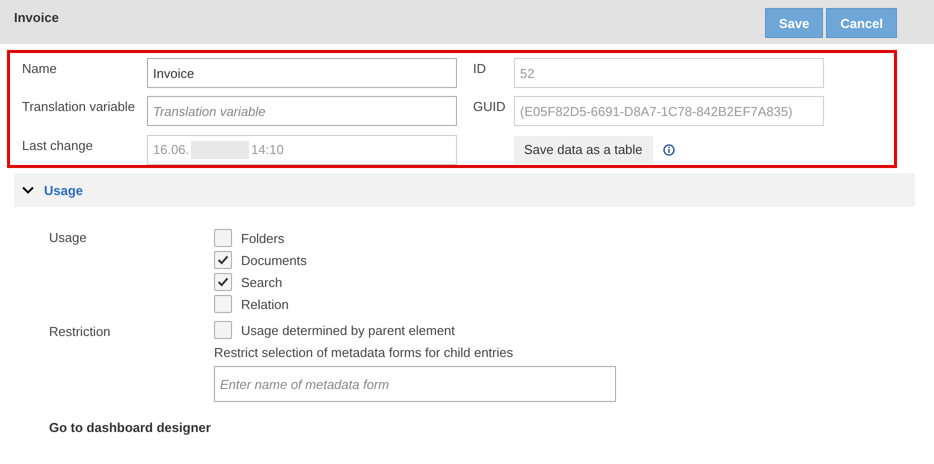 This screenshot has width=934, height=464. What do you see at coordinates (489, 107) in the screenshot?
I see `field-label: GUID` at bounding box center [489, 107].